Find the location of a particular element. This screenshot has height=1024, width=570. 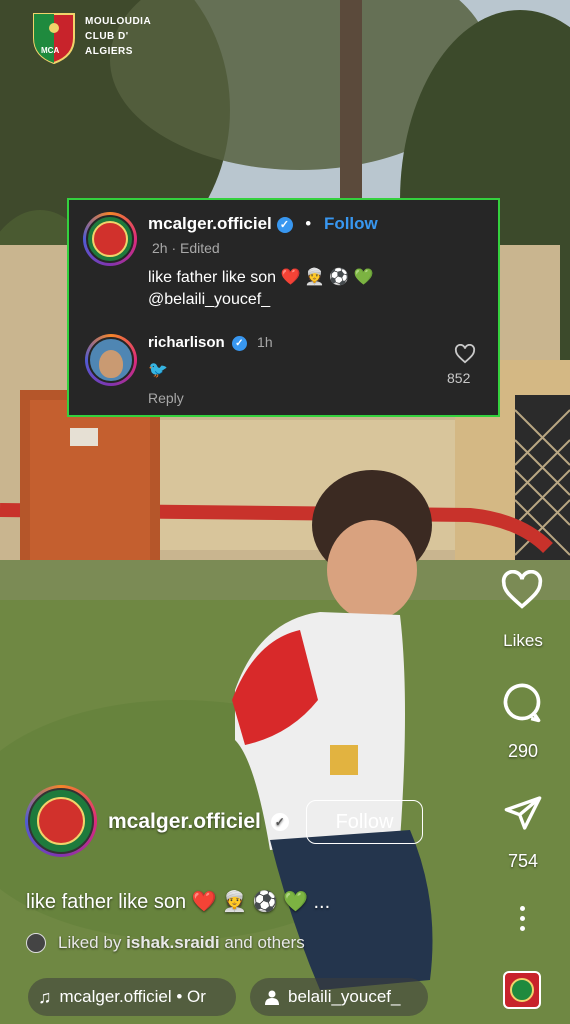

reply-avatar-face is located at coordinates (111, 364).